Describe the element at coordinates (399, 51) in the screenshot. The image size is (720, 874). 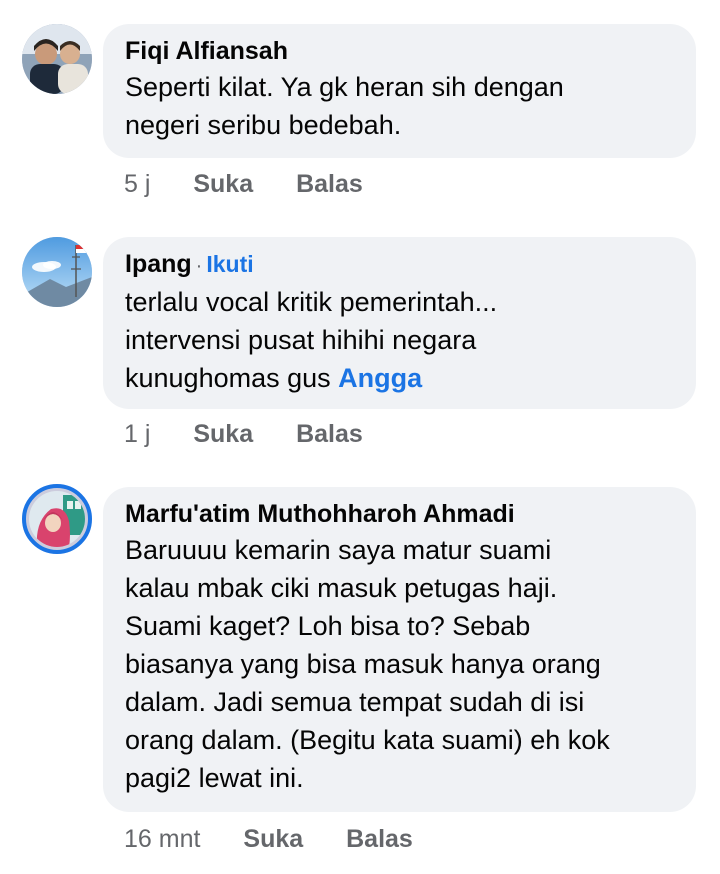
I see `author-line: Fiqi Alfiansah` at that location.